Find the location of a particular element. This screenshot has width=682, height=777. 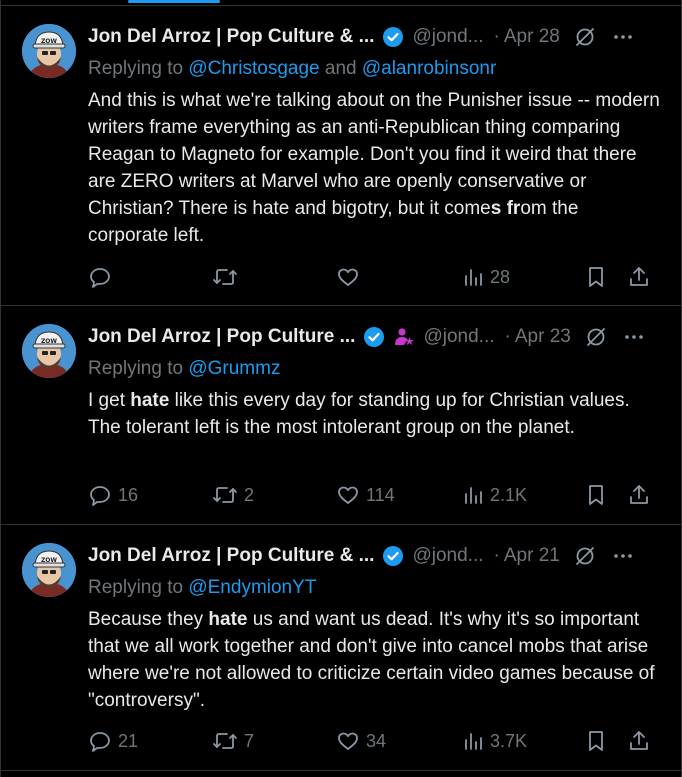

replying-to: Replying to @Grummz is located at coordinates (184, 369).